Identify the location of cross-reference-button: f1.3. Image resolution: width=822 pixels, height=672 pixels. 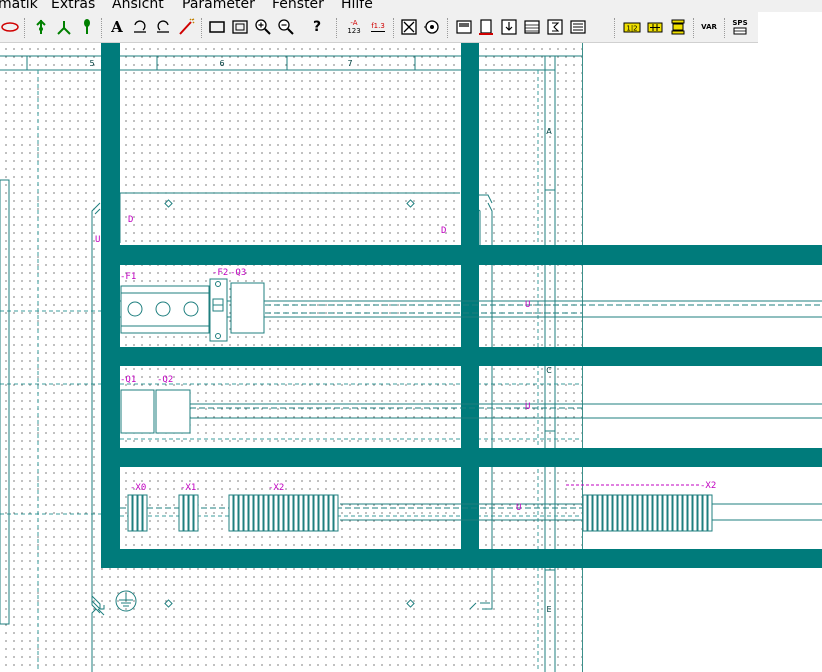
(378, 27).